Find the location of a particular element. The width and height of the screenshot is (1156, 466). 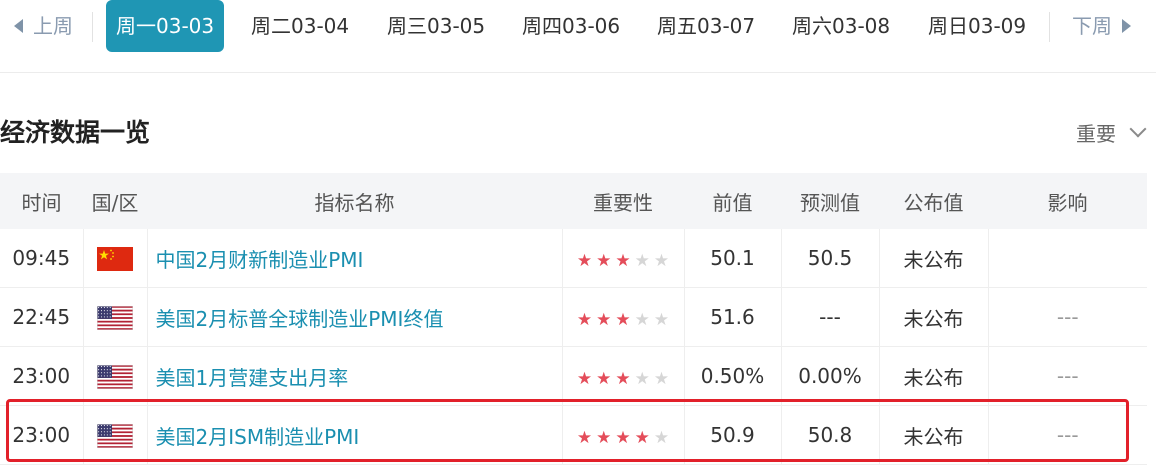

table-header-row: 时间 国/区 指标名称 重要性 前值 预测值 公布值 影响 is located at coordinates (573, 201).